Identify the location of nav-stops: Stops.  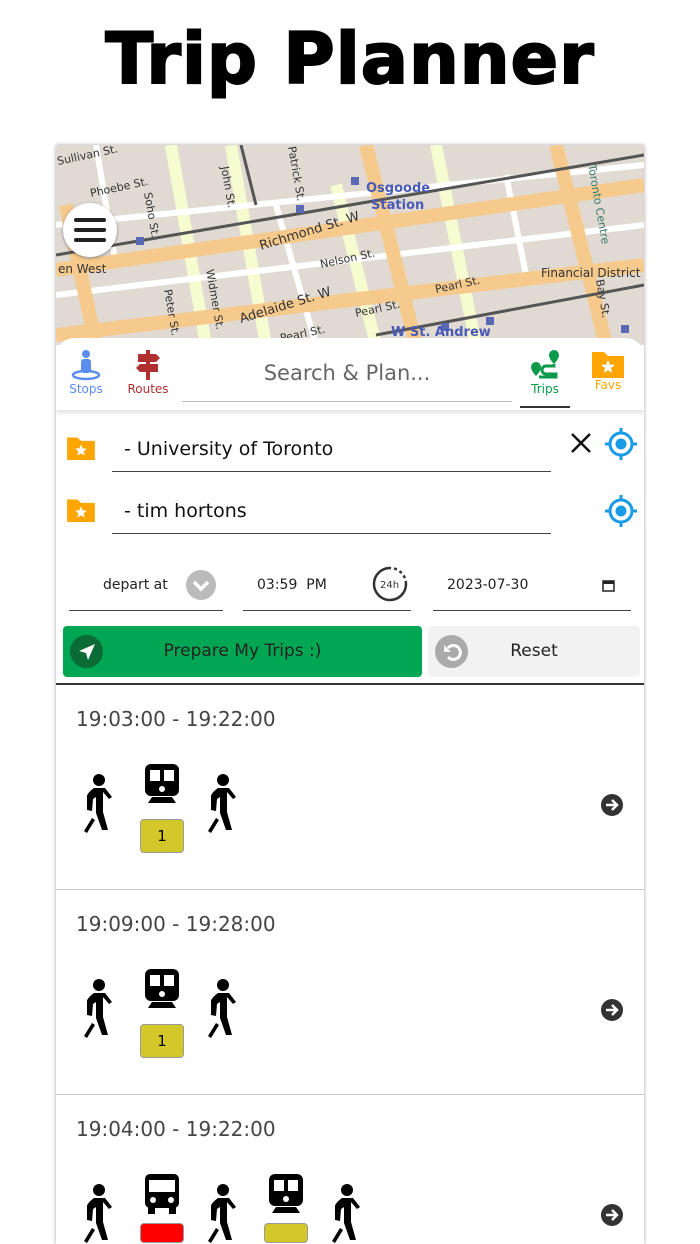
(86, 372).